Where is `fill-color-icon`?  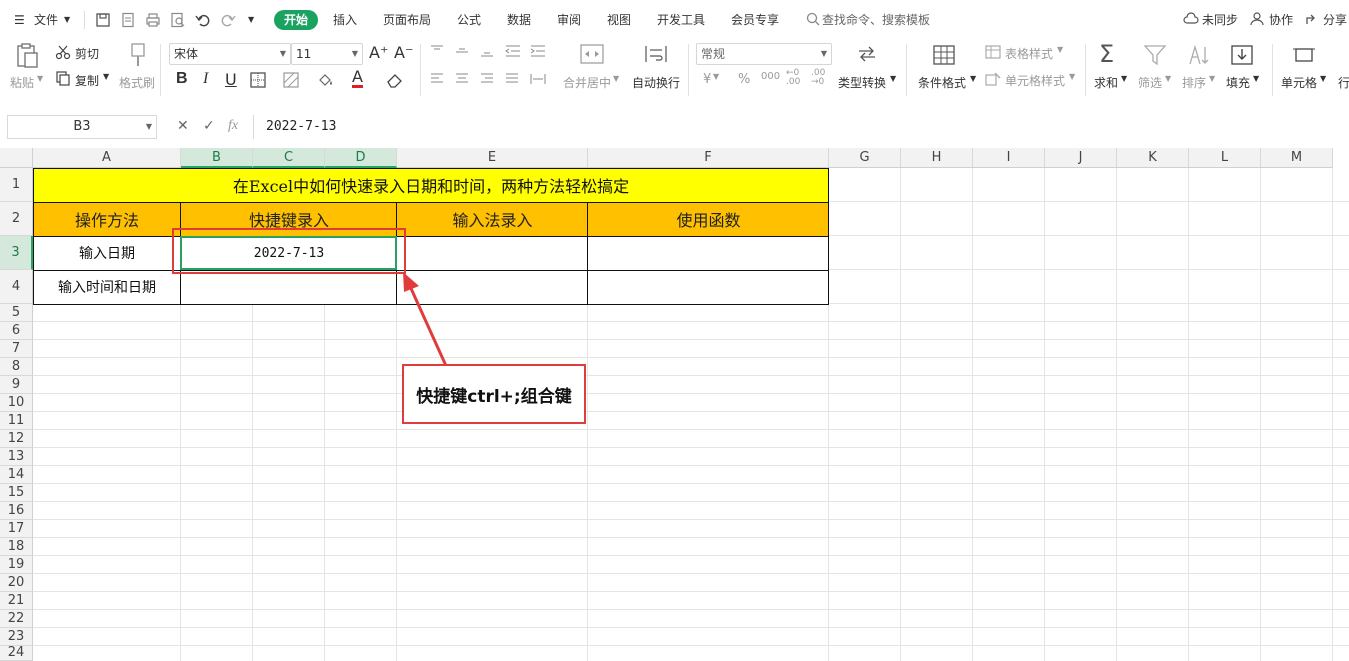 fill-color-icon is located at coordinates (326, 80).